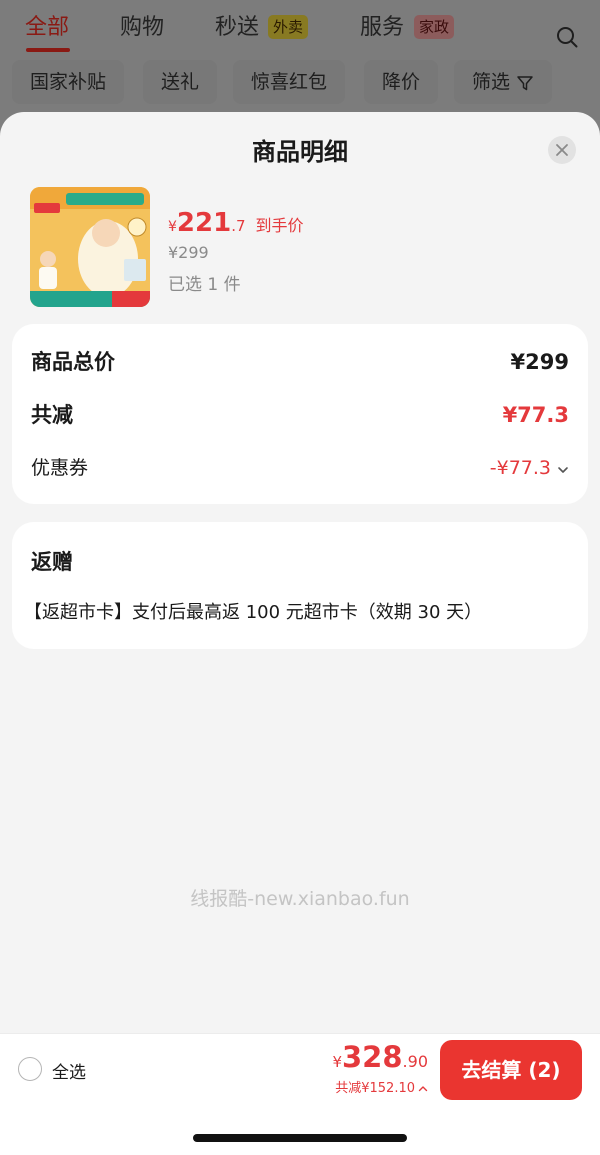  I want to click on tab-active-underline, so click(48, 50).